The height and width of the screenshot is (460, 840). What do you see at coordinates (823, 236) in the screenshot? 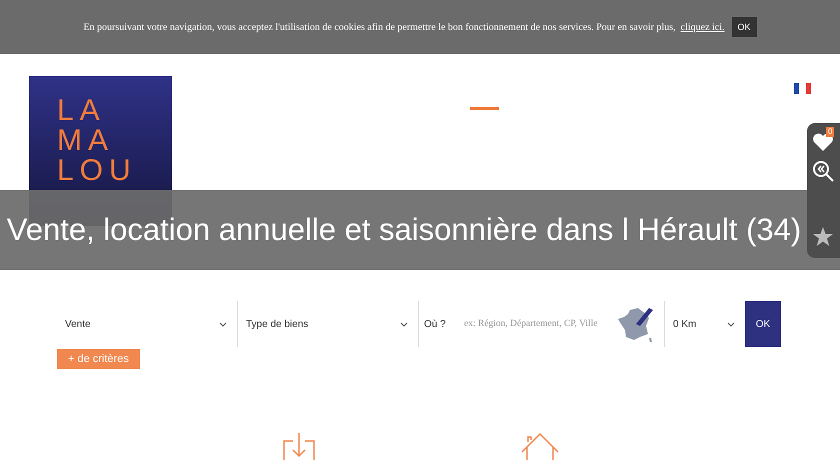
I see `star-icon` at bounding box center [823, 236].